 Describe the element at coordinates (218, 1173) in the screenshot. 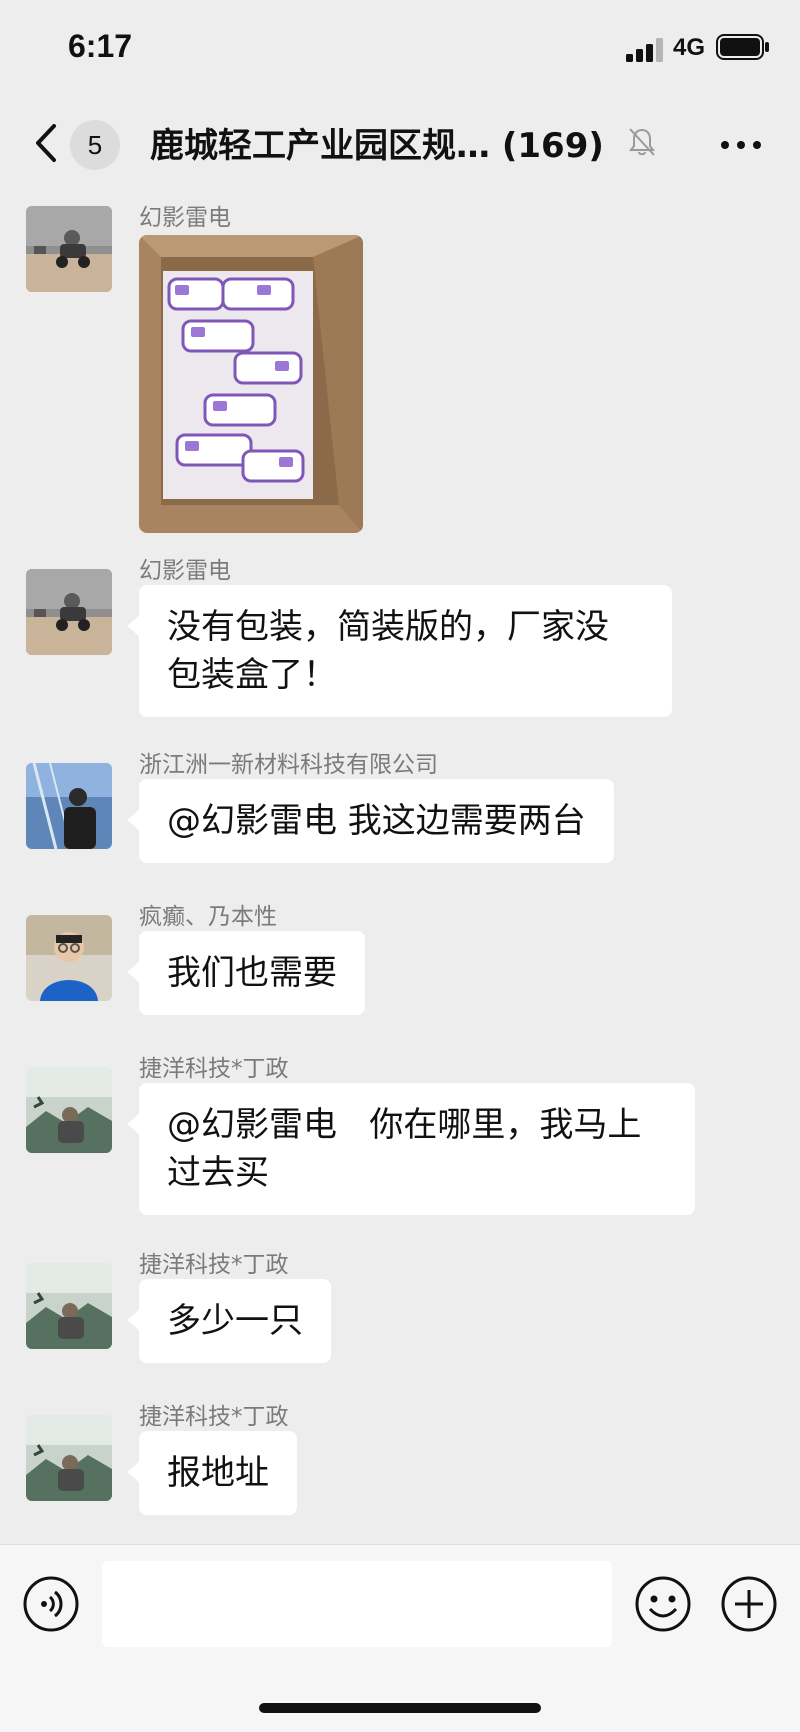

I see `message-line: 过去买` at that location.